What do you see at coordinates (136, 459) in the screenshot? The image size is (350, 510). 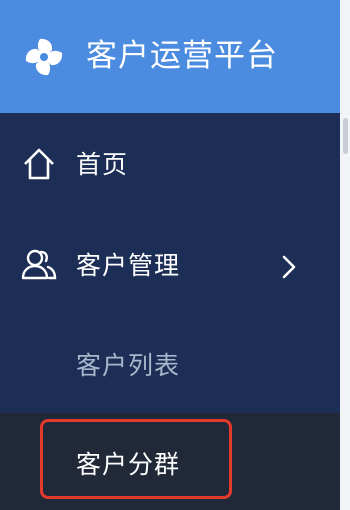 I see `highlight-annotation` at bounding box center [136, 459].